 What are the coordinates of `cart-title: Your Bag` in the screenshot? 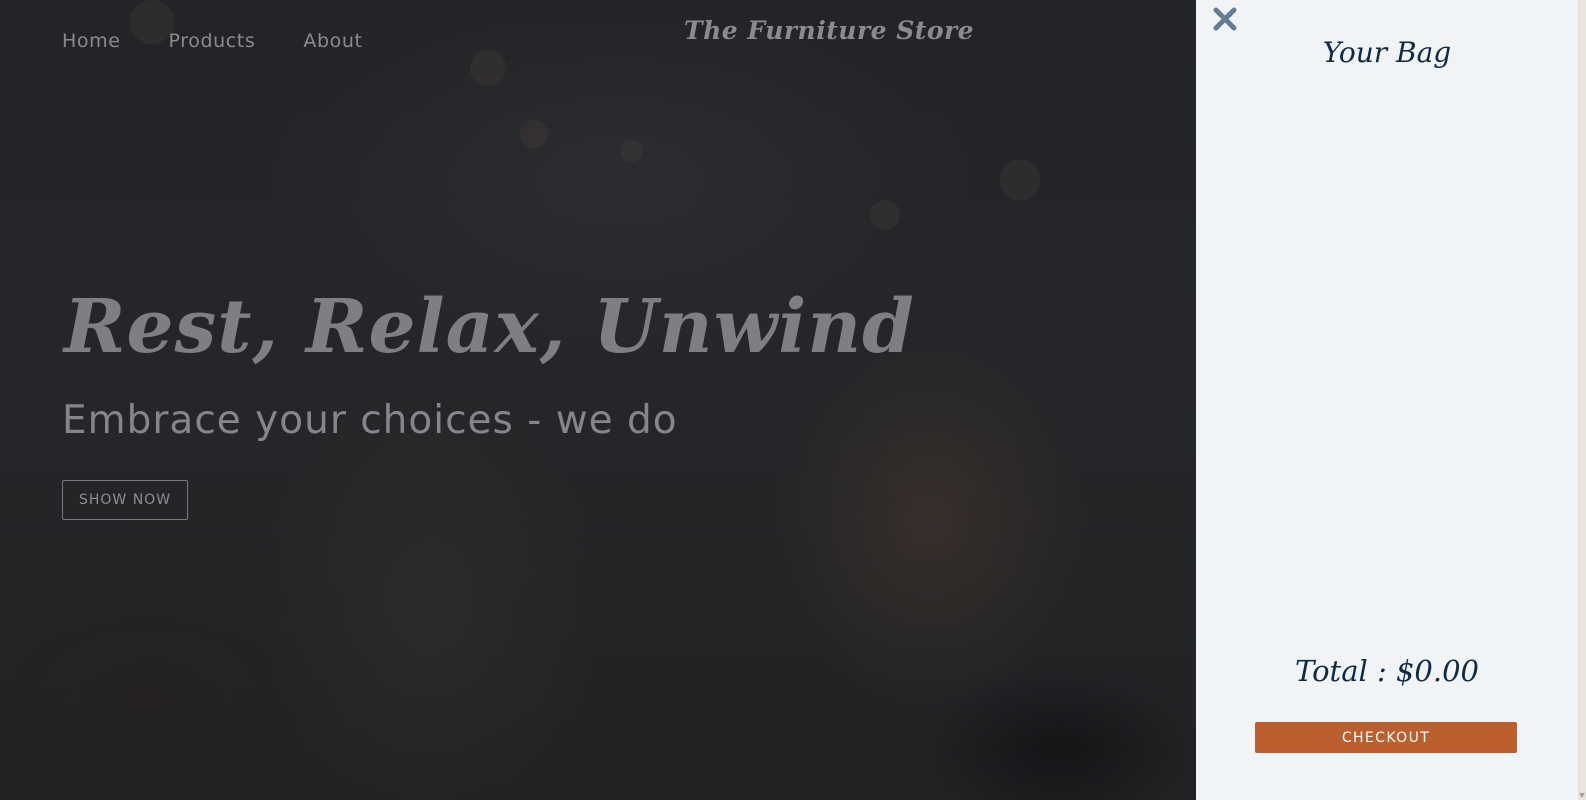 It's located at (1387, 52).